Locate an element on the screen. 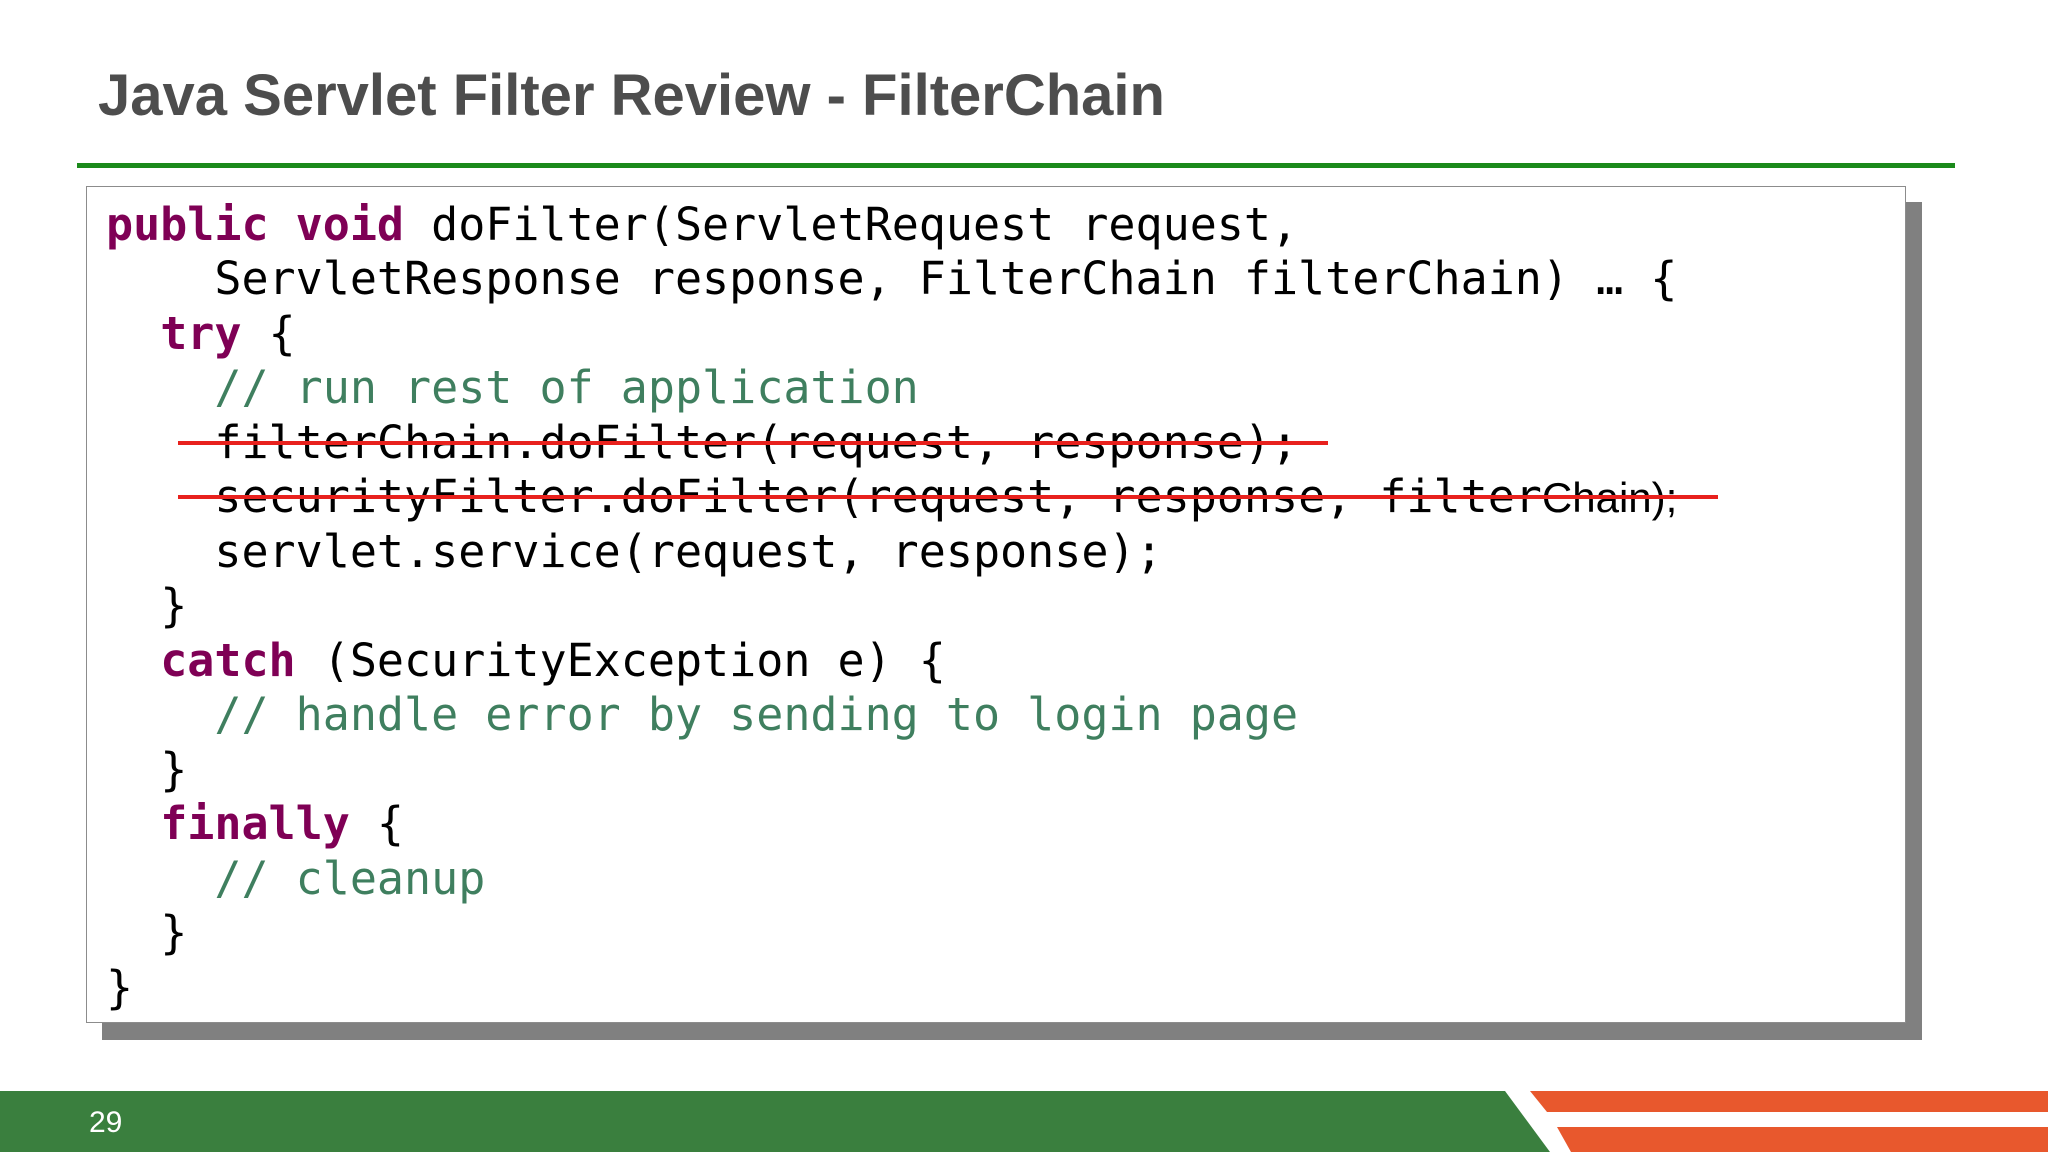 The height and width of the screenshot is (1152, 2048). code-line-13: // cleanup is located at coordinates (295, 879).